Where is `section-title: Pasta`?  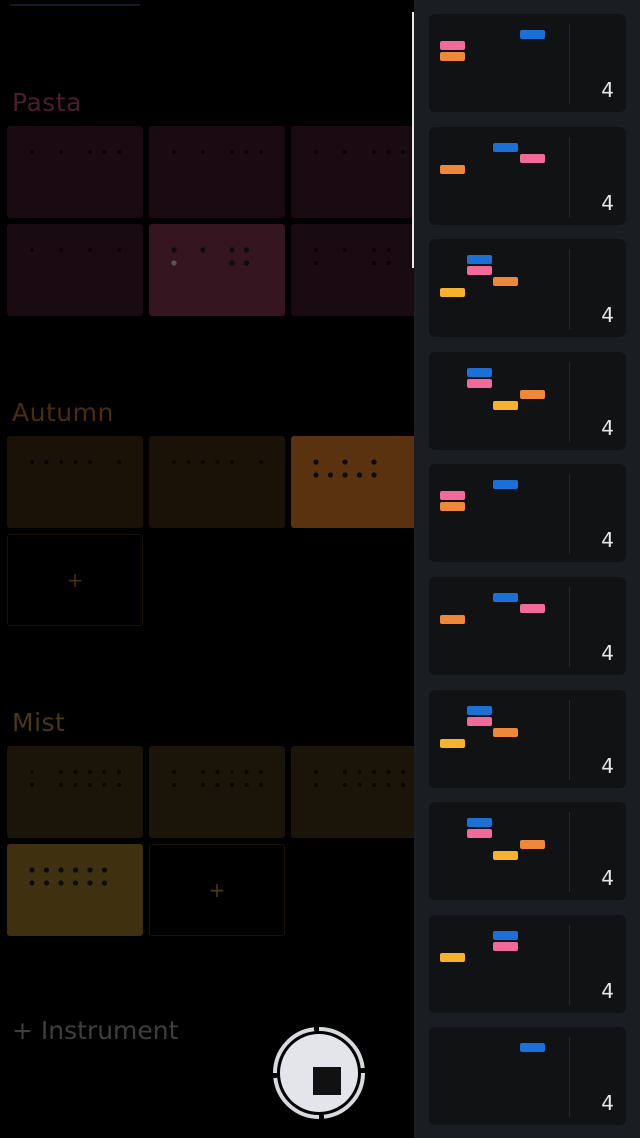
section-title: Pasta is located at coordinates (47, 102).